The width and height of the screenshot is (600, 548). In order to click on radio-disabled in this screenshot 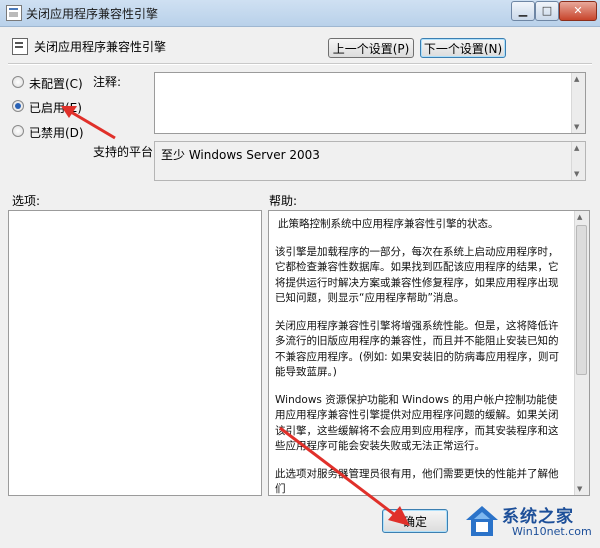, I will do `click(18, 131)`.